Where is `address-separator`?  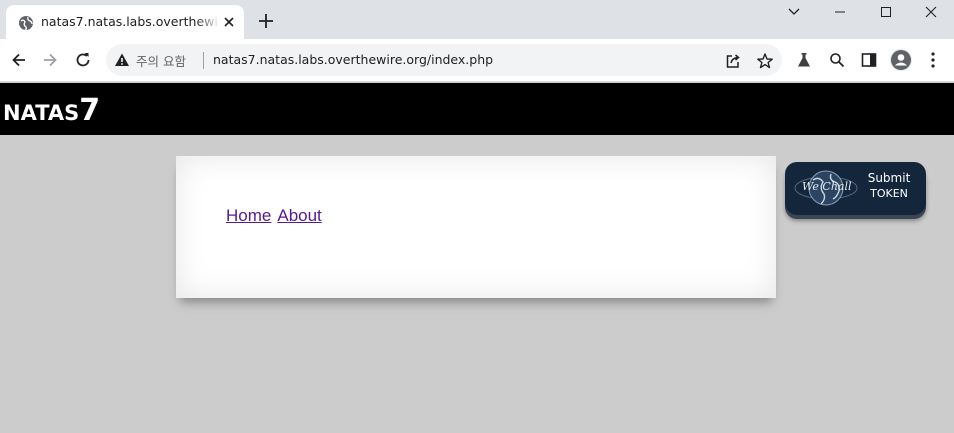
address-separator is located at coordinates (203, 60).